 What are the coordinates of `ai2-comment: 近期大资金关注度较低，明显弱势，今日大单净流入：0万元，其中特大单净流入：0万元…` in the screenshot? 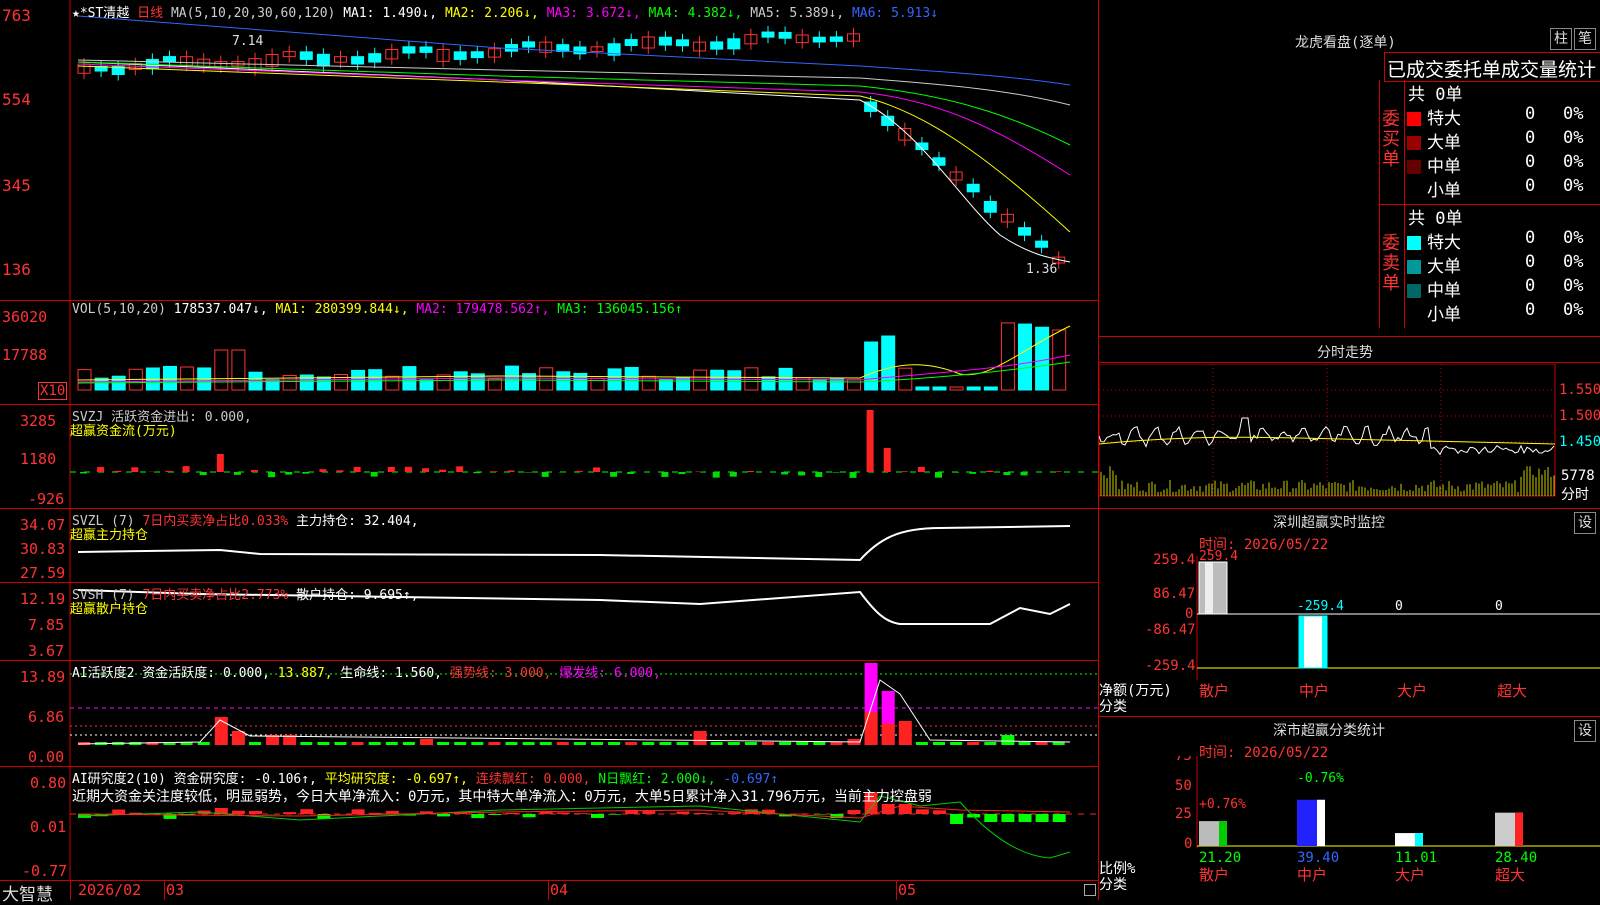 It's located at (502, 796).